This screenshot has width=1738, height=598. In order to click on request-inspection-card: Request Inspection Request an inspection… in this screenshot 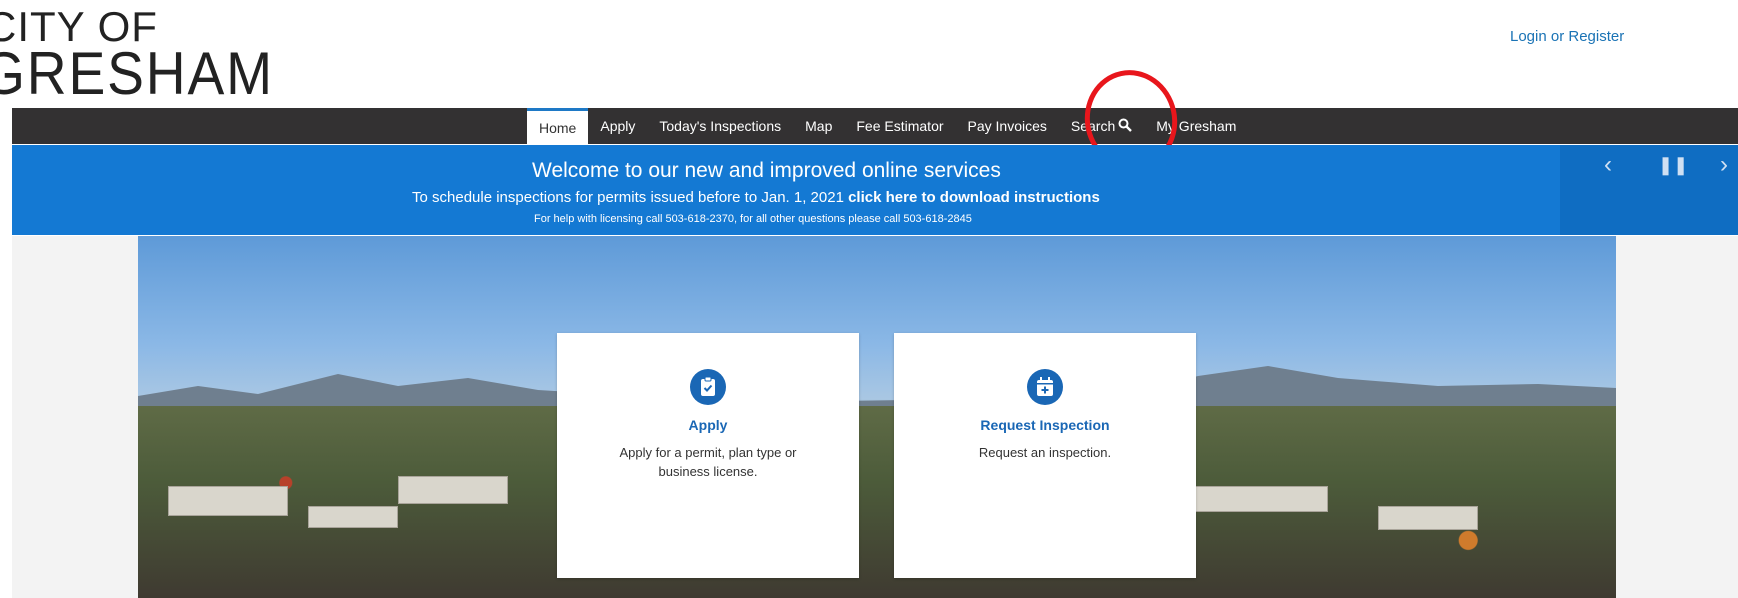, I will do `click(1045, 455)`.